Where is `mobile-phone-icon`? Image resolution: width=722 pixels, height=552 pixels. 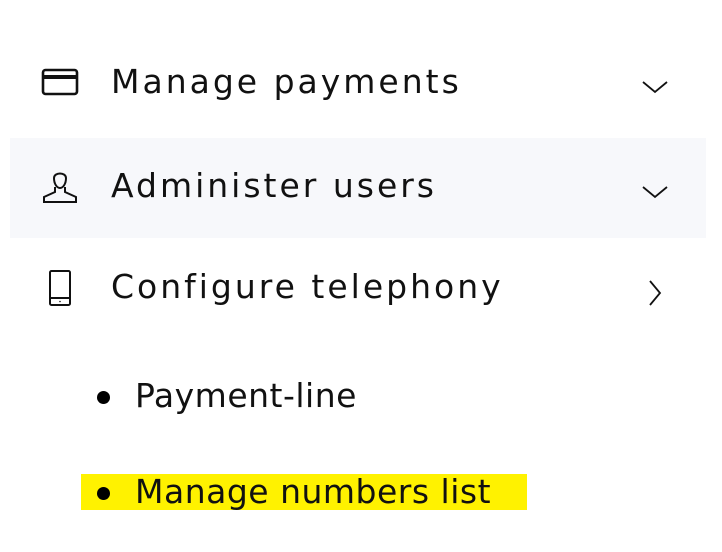
mobile-phone-icon is located at coordinates (60, 288).